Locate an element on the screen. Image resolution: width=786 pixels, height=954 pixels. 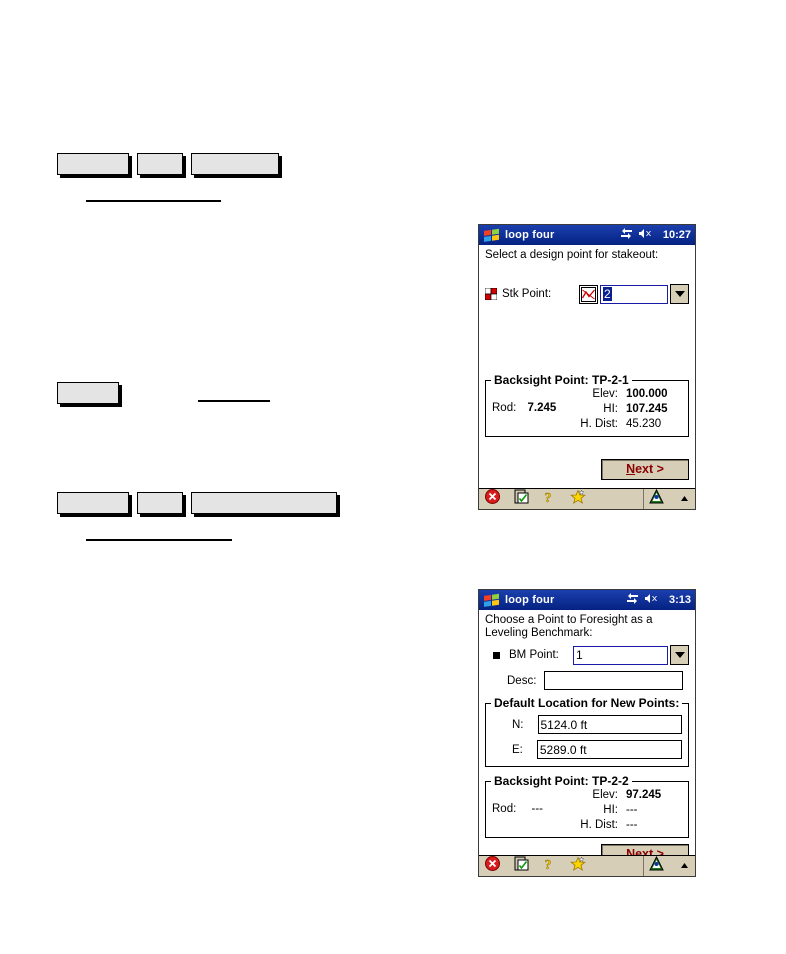
window1-taskbar: ? is located at coordinates (587, 498).